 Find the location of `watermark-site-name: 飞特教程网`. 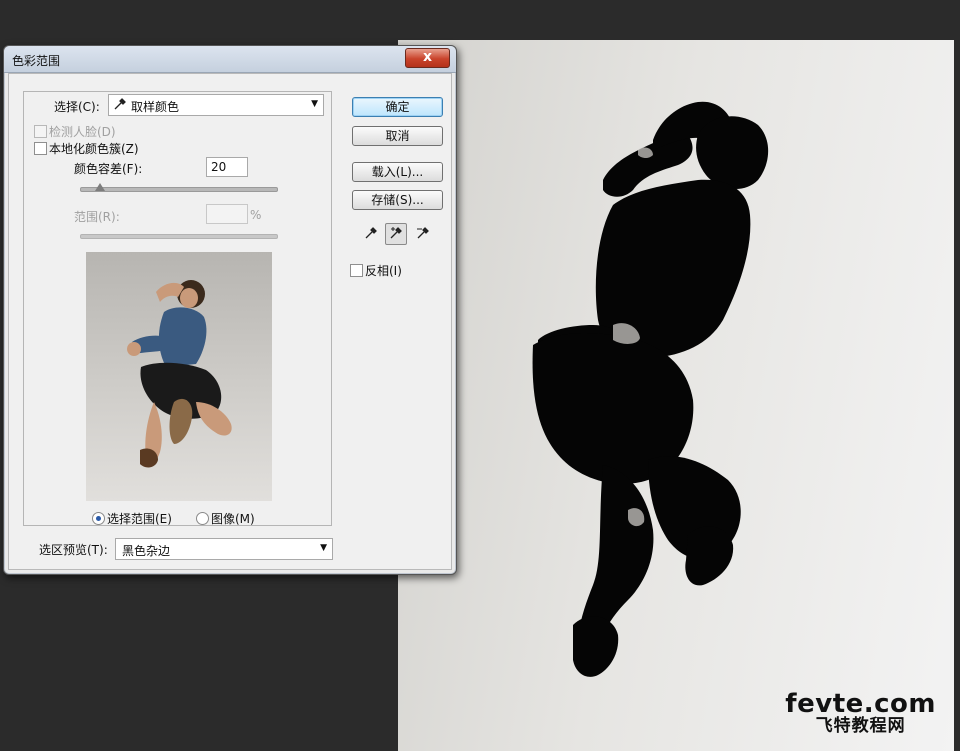

watermark-site-name: 飞特教程网 is located at coordinates (860, 726).